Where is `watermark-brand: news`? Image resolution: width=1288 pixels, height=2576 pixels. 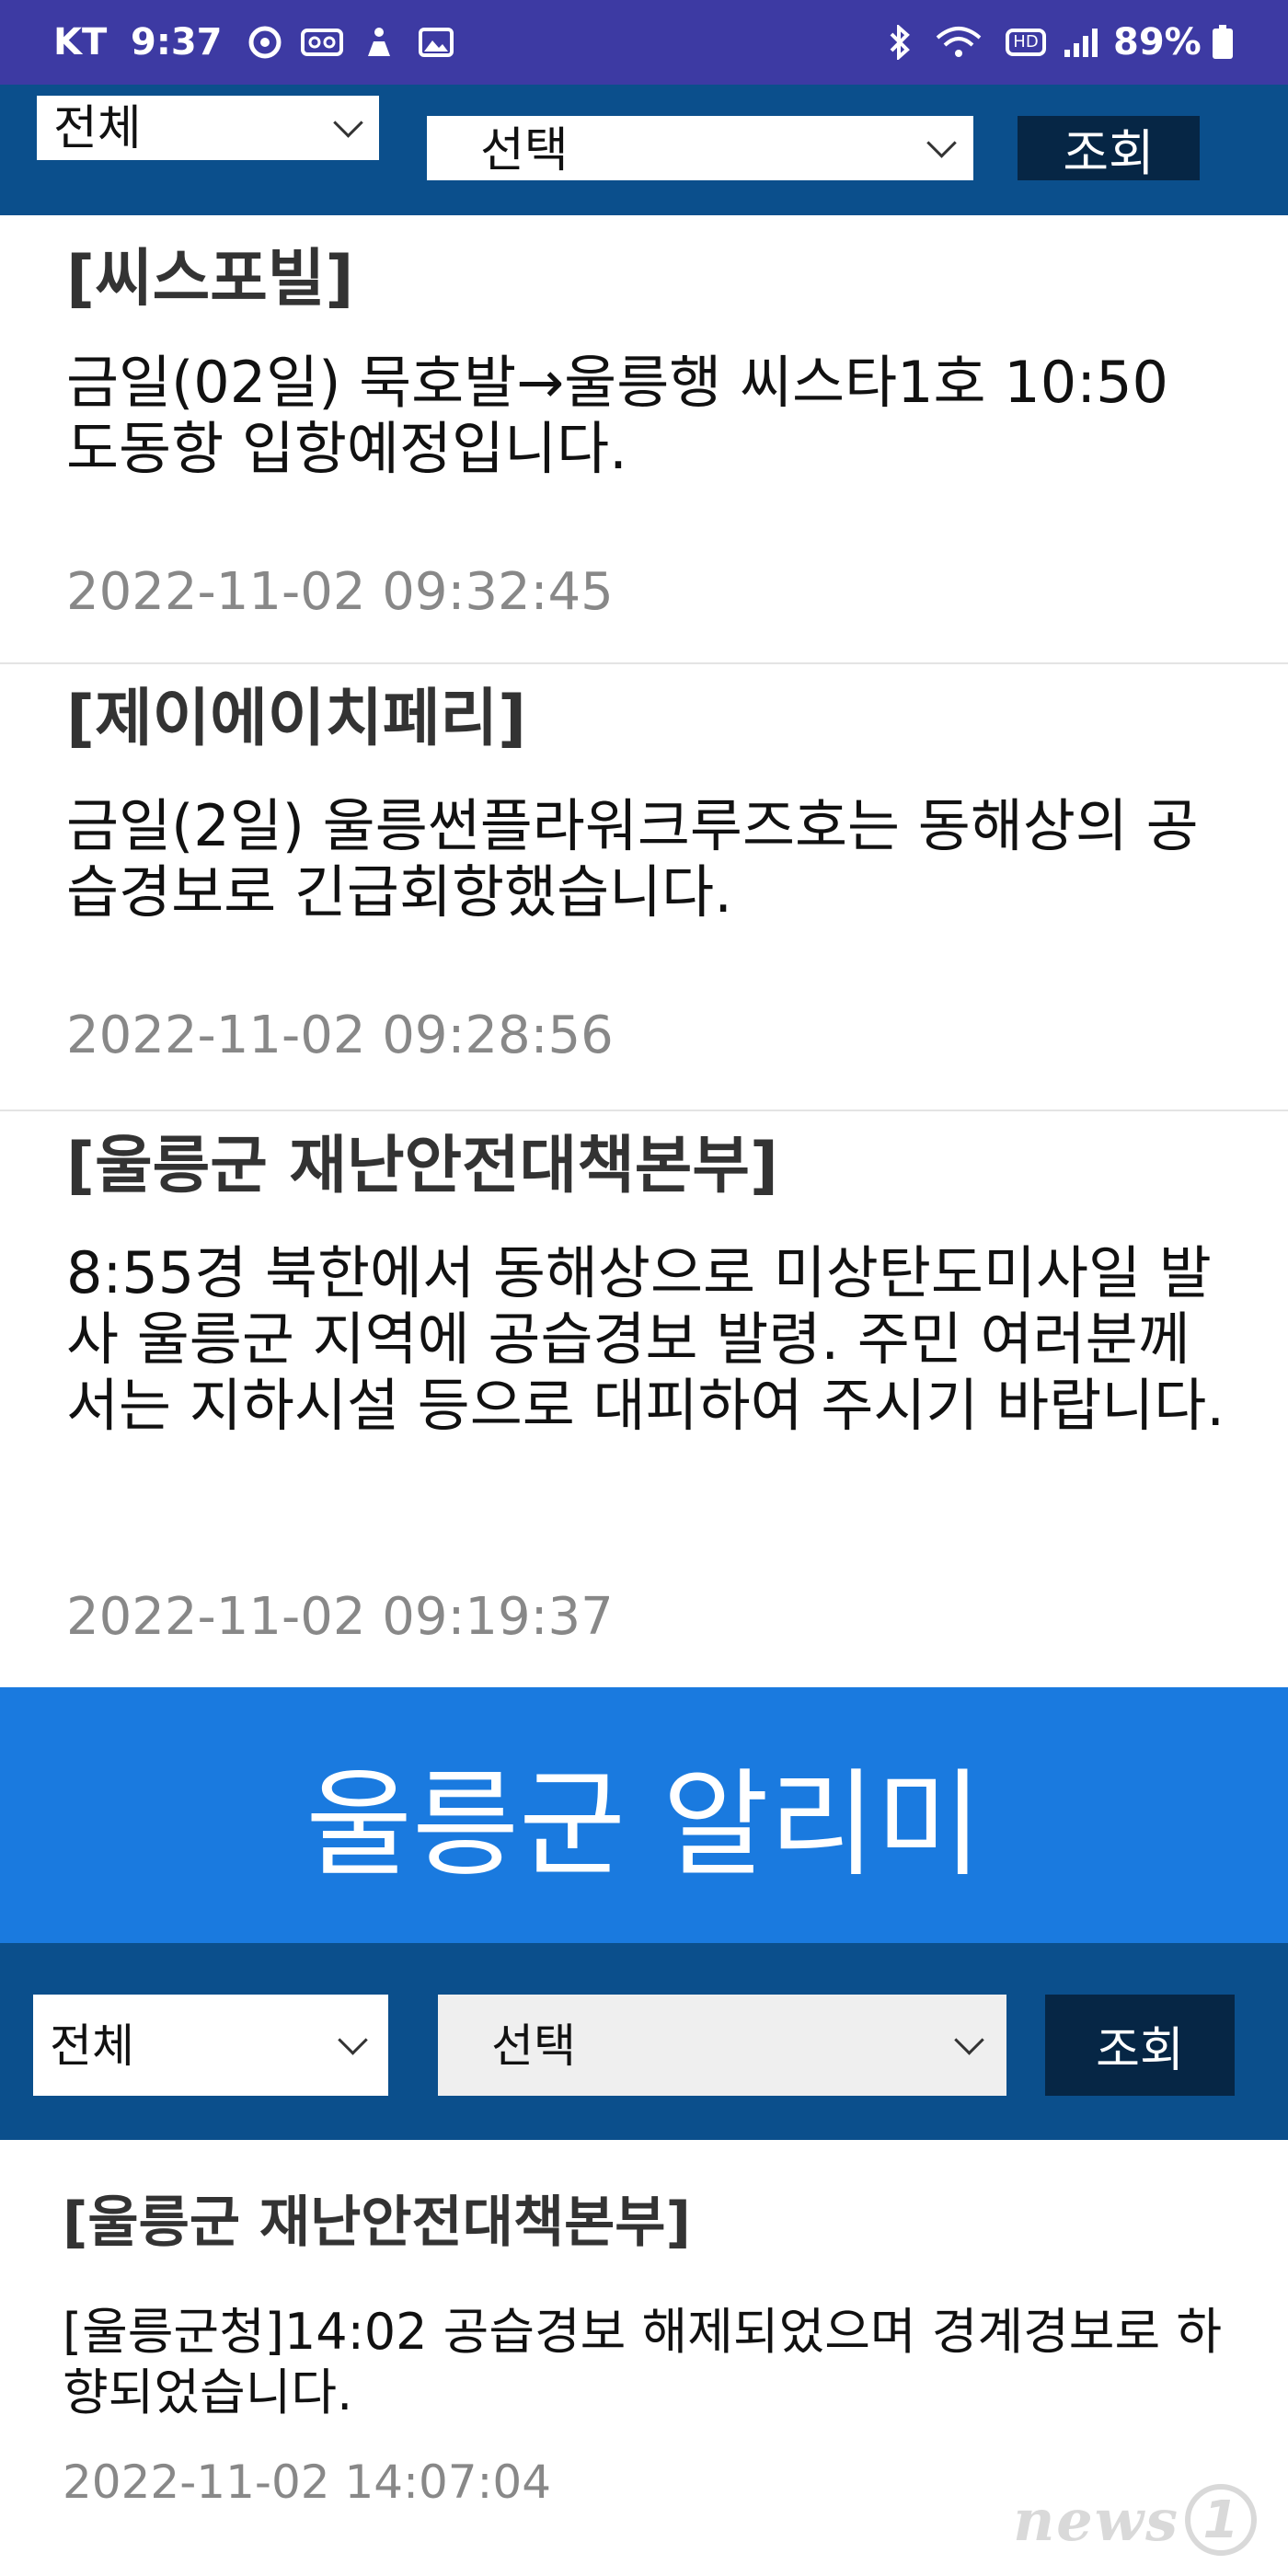 watermark-brand: news is located at coordinates (1096, 2520).